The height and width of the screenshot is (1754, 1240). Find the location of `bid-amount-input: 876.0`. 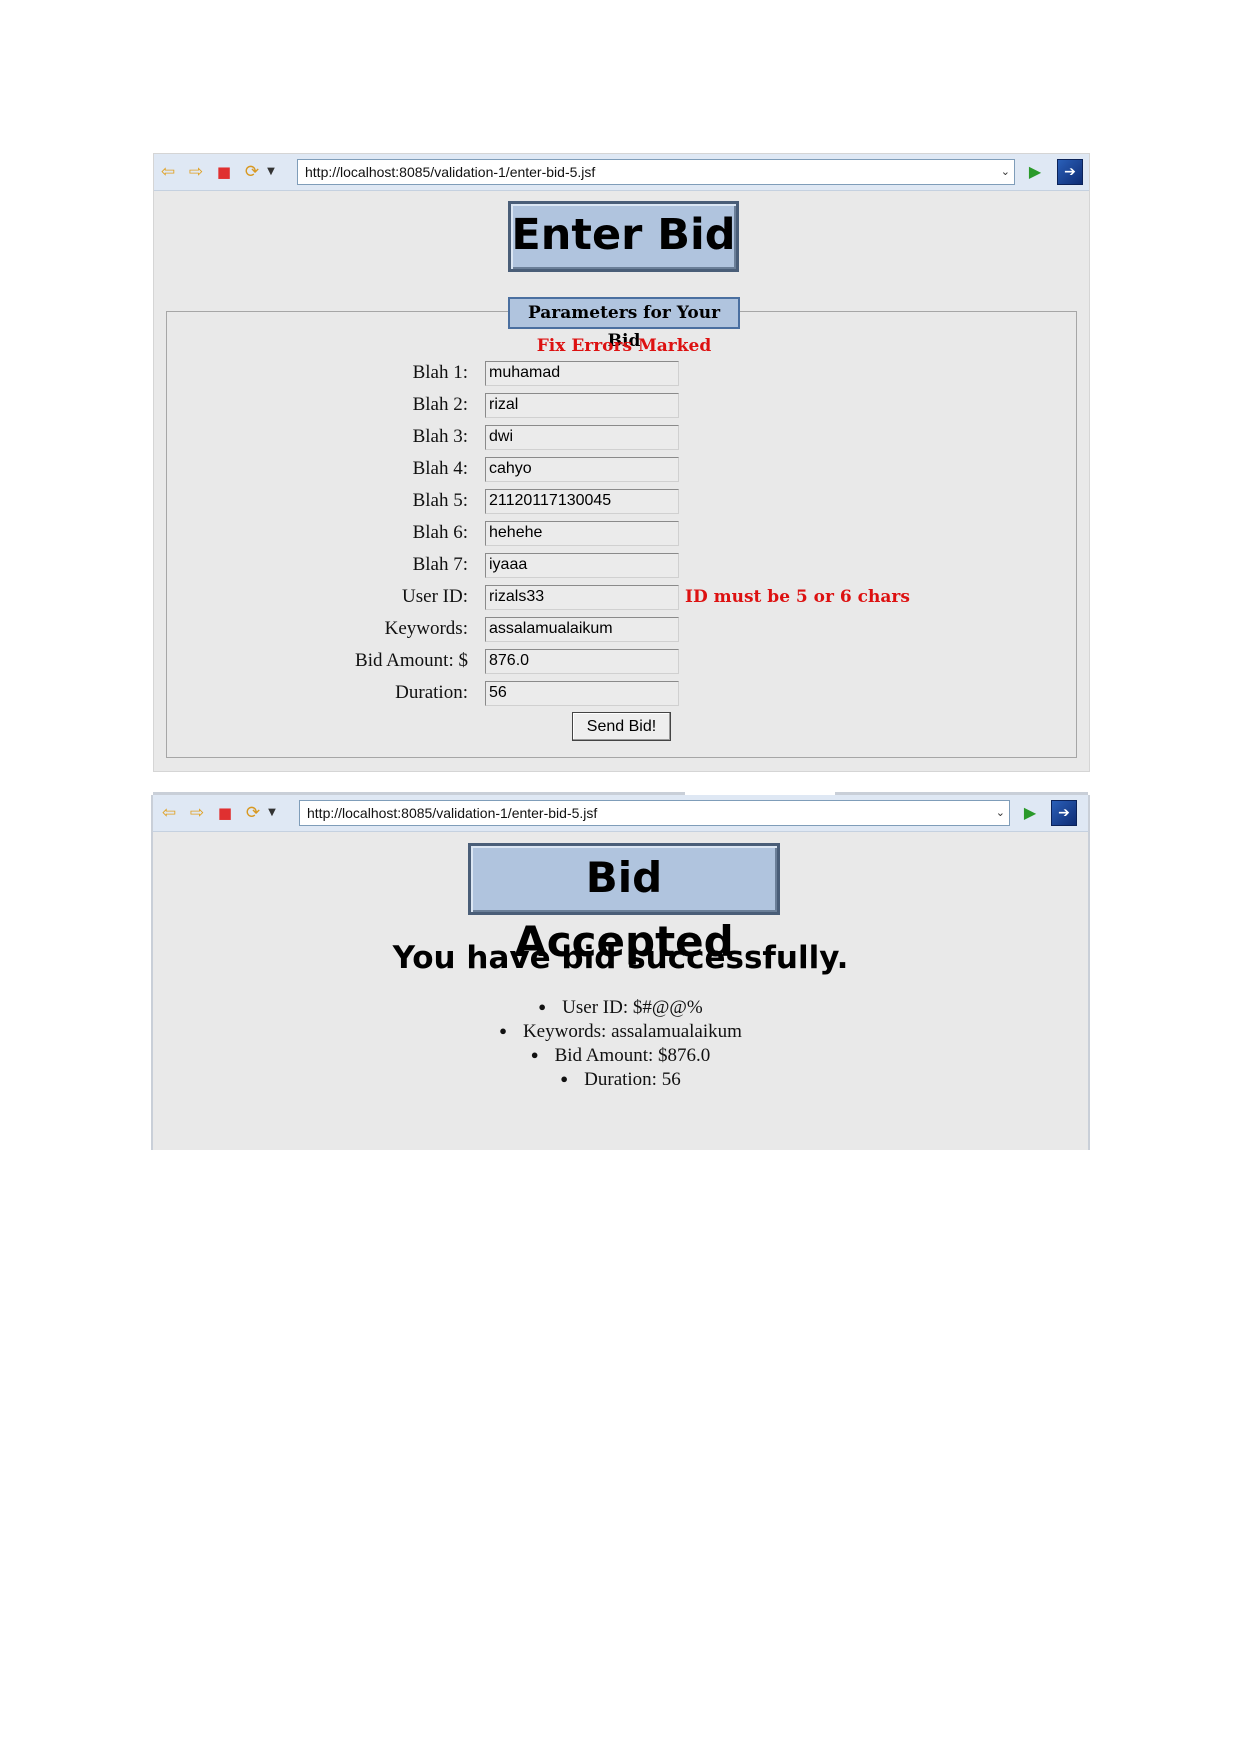

bid-amount-input: 876.0 is located at coordinates (582, 661).